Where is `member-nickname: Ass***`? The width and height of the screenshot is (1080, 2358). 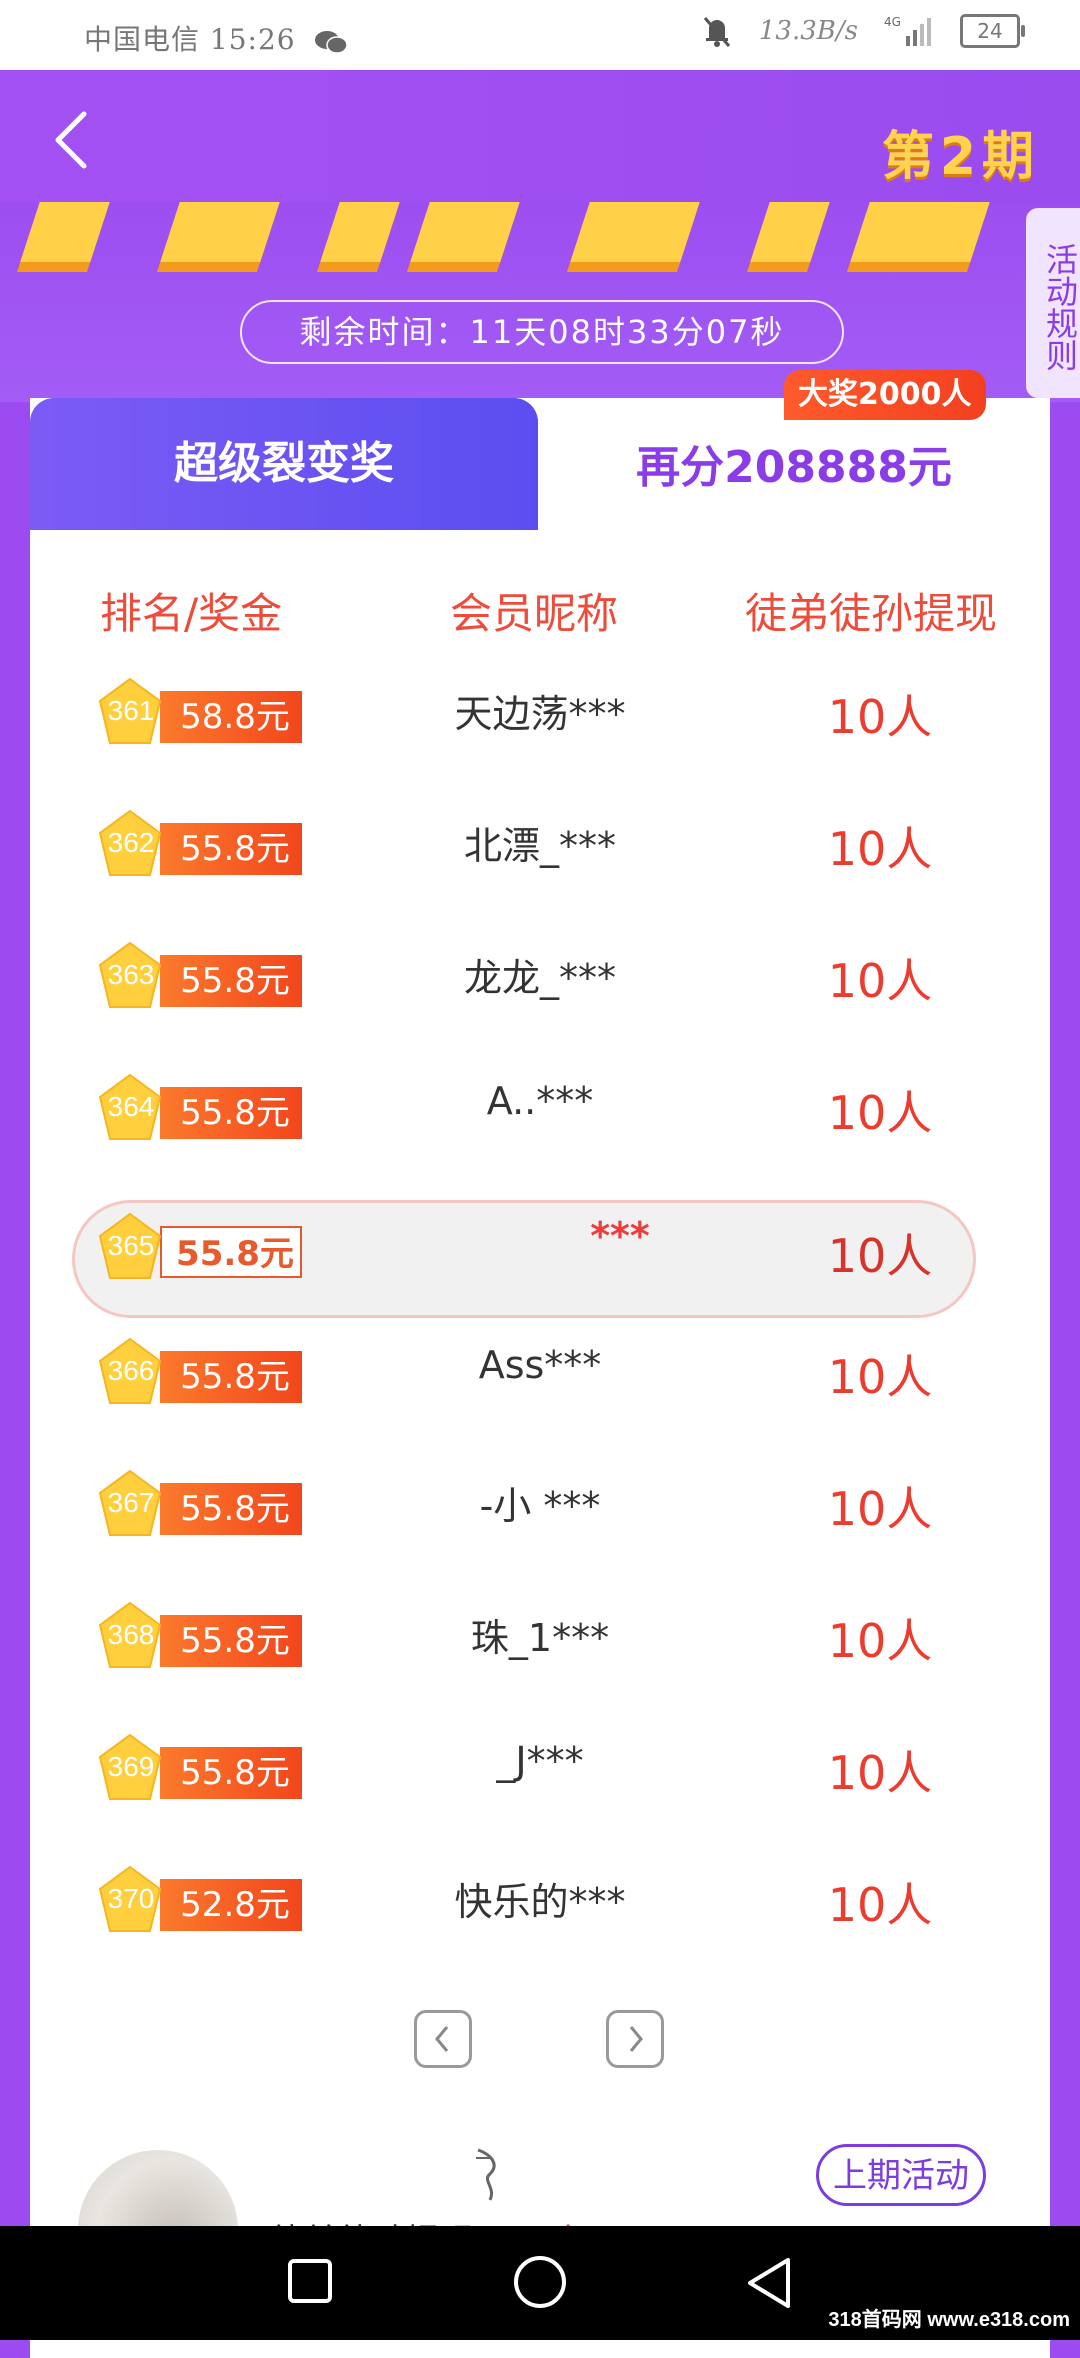 member-nickname: Ass*** is located at coordinates (540, 1365).